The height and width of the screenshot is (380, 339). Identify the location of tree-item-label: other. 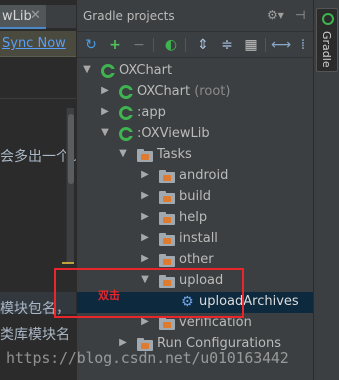
(196, 259).